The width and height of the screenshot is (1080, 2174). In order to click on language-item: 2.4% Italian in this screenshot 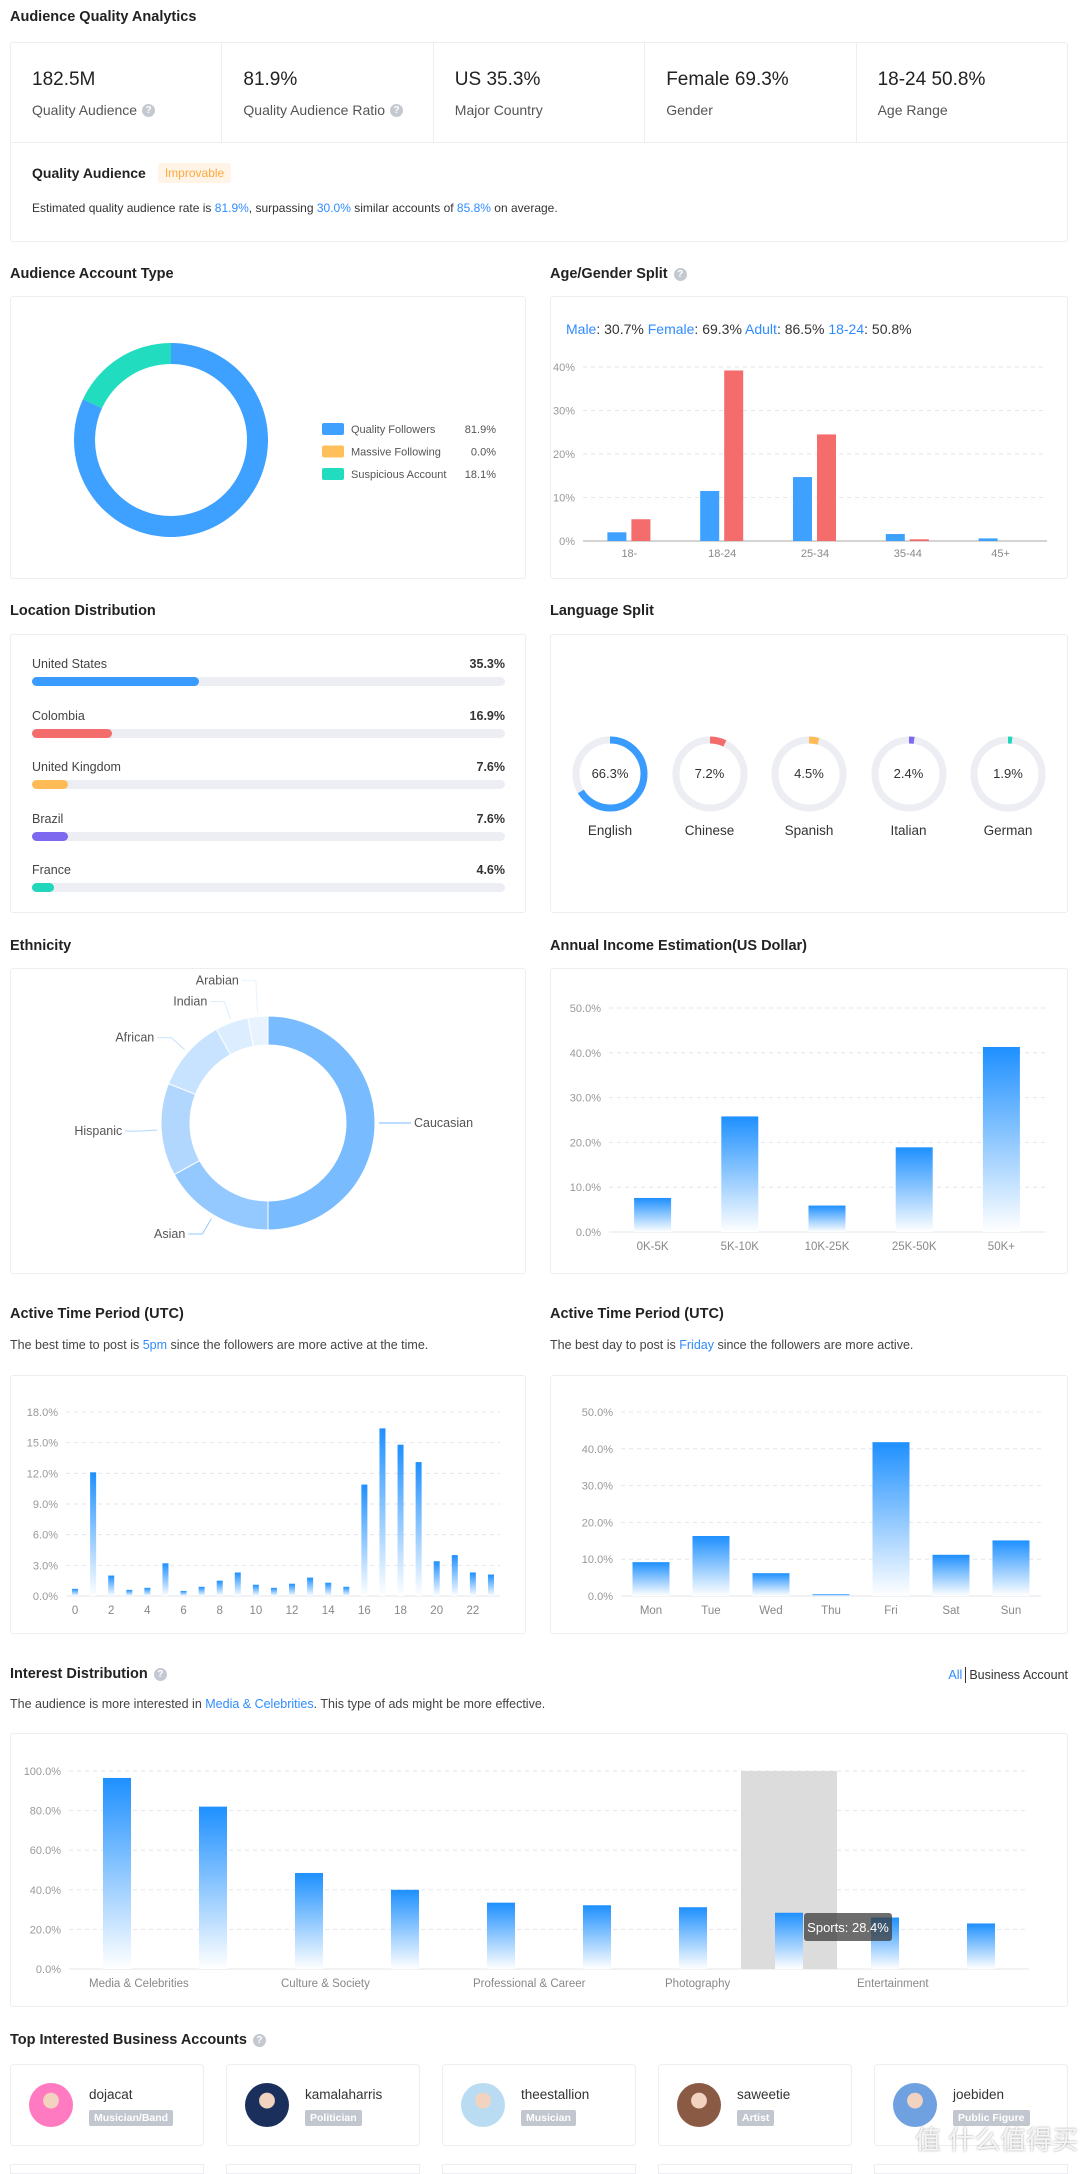, I will do `click(909, 796)`.